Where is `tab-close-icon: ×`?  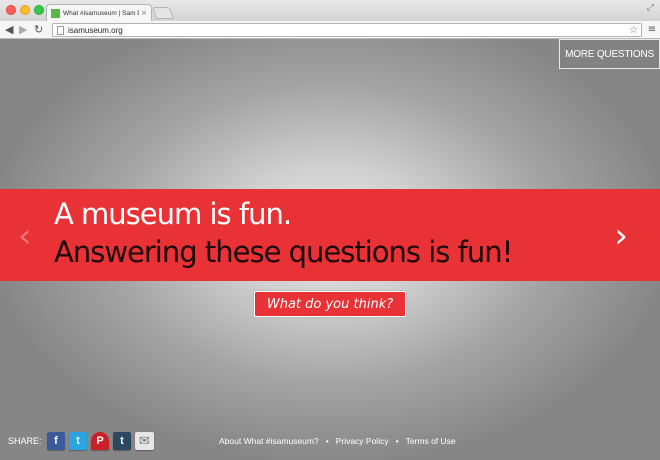 tab-close-icon: × is located at coordinates (144, 13).